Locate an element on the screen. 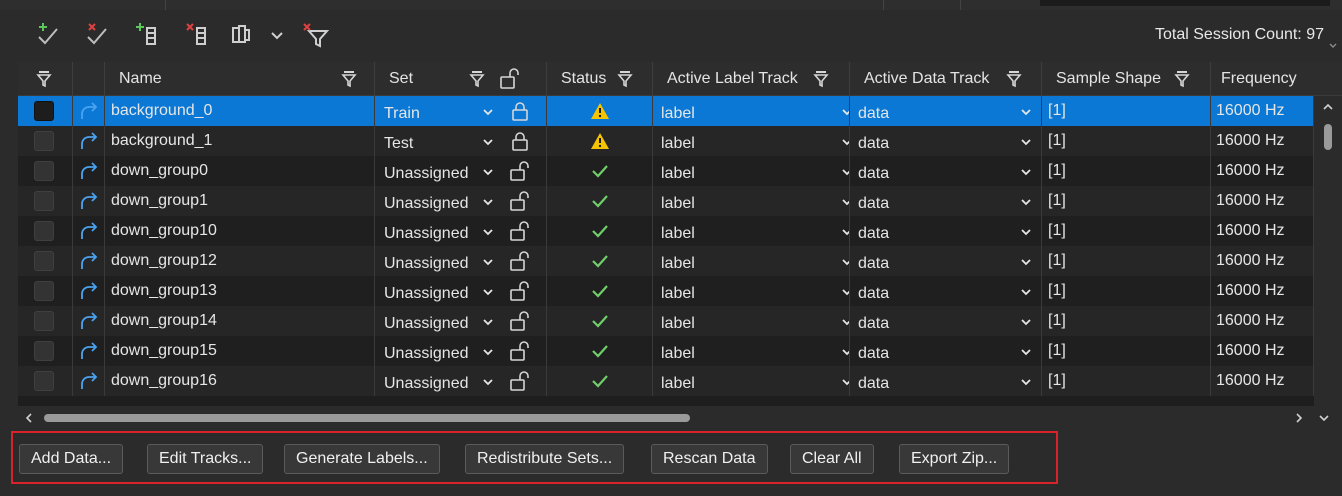 This screenshot has height=496, width=1342. lock-closed-icon is located at coordinates (520, 111).